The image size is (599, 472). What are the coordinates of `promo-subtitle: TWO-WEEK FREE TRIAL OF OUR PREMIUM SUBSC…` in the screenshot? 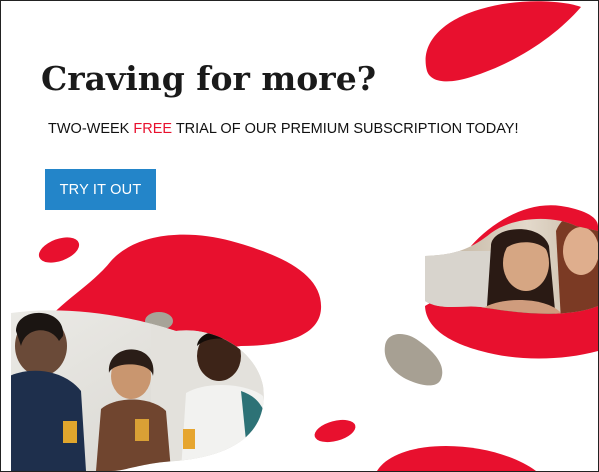 It's located at (283, 129).